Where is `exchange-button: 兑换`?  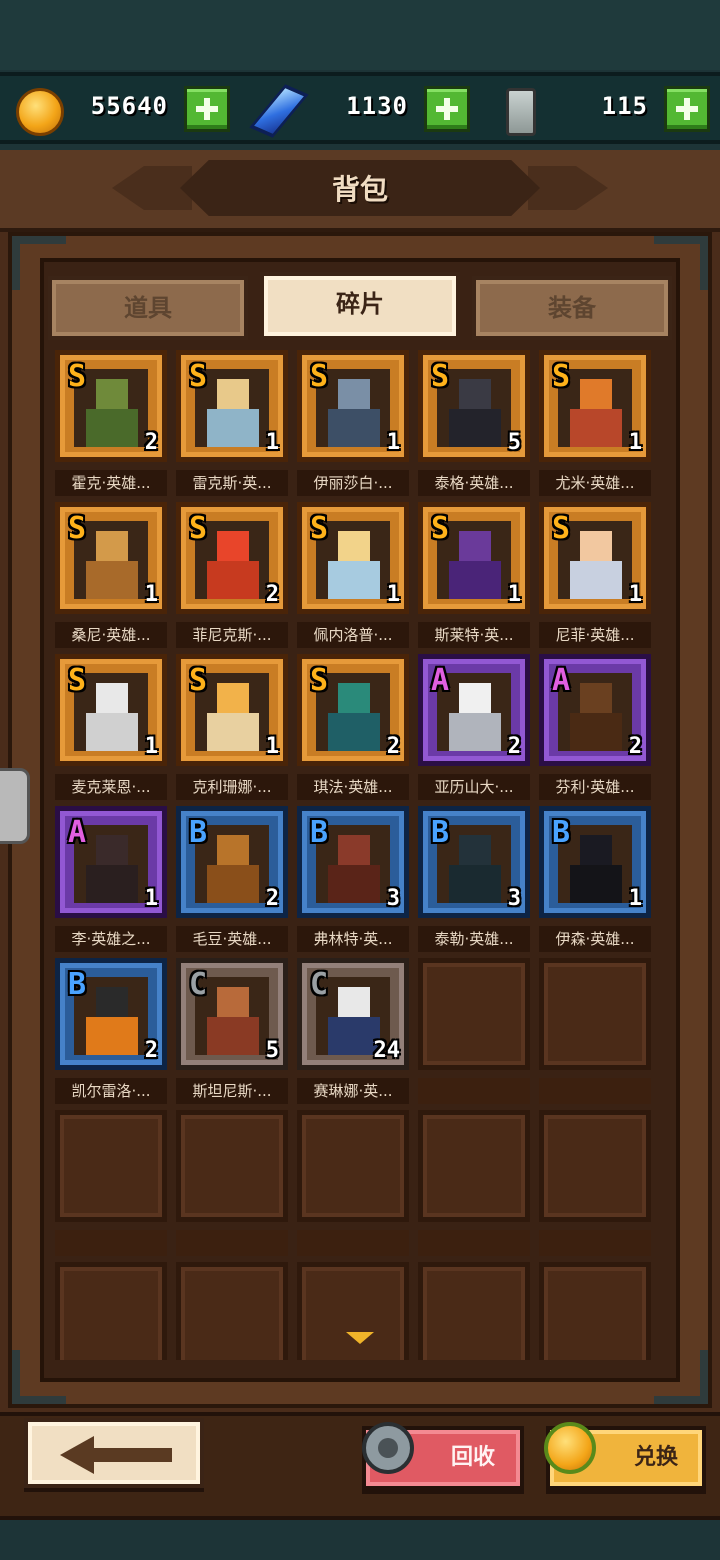 exchange-button: 兑换 is located at coordinates (625, 1456).